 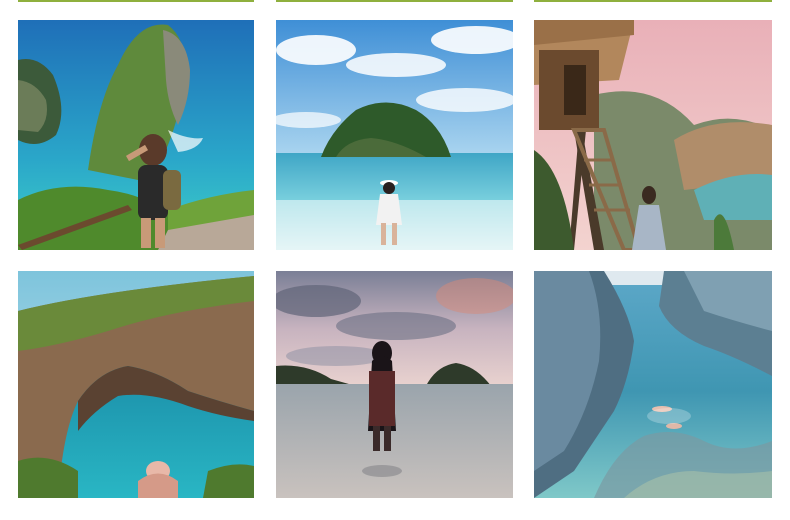 I want to click on photo-cliff-viewpoint-image, so click(x=136, y=135).